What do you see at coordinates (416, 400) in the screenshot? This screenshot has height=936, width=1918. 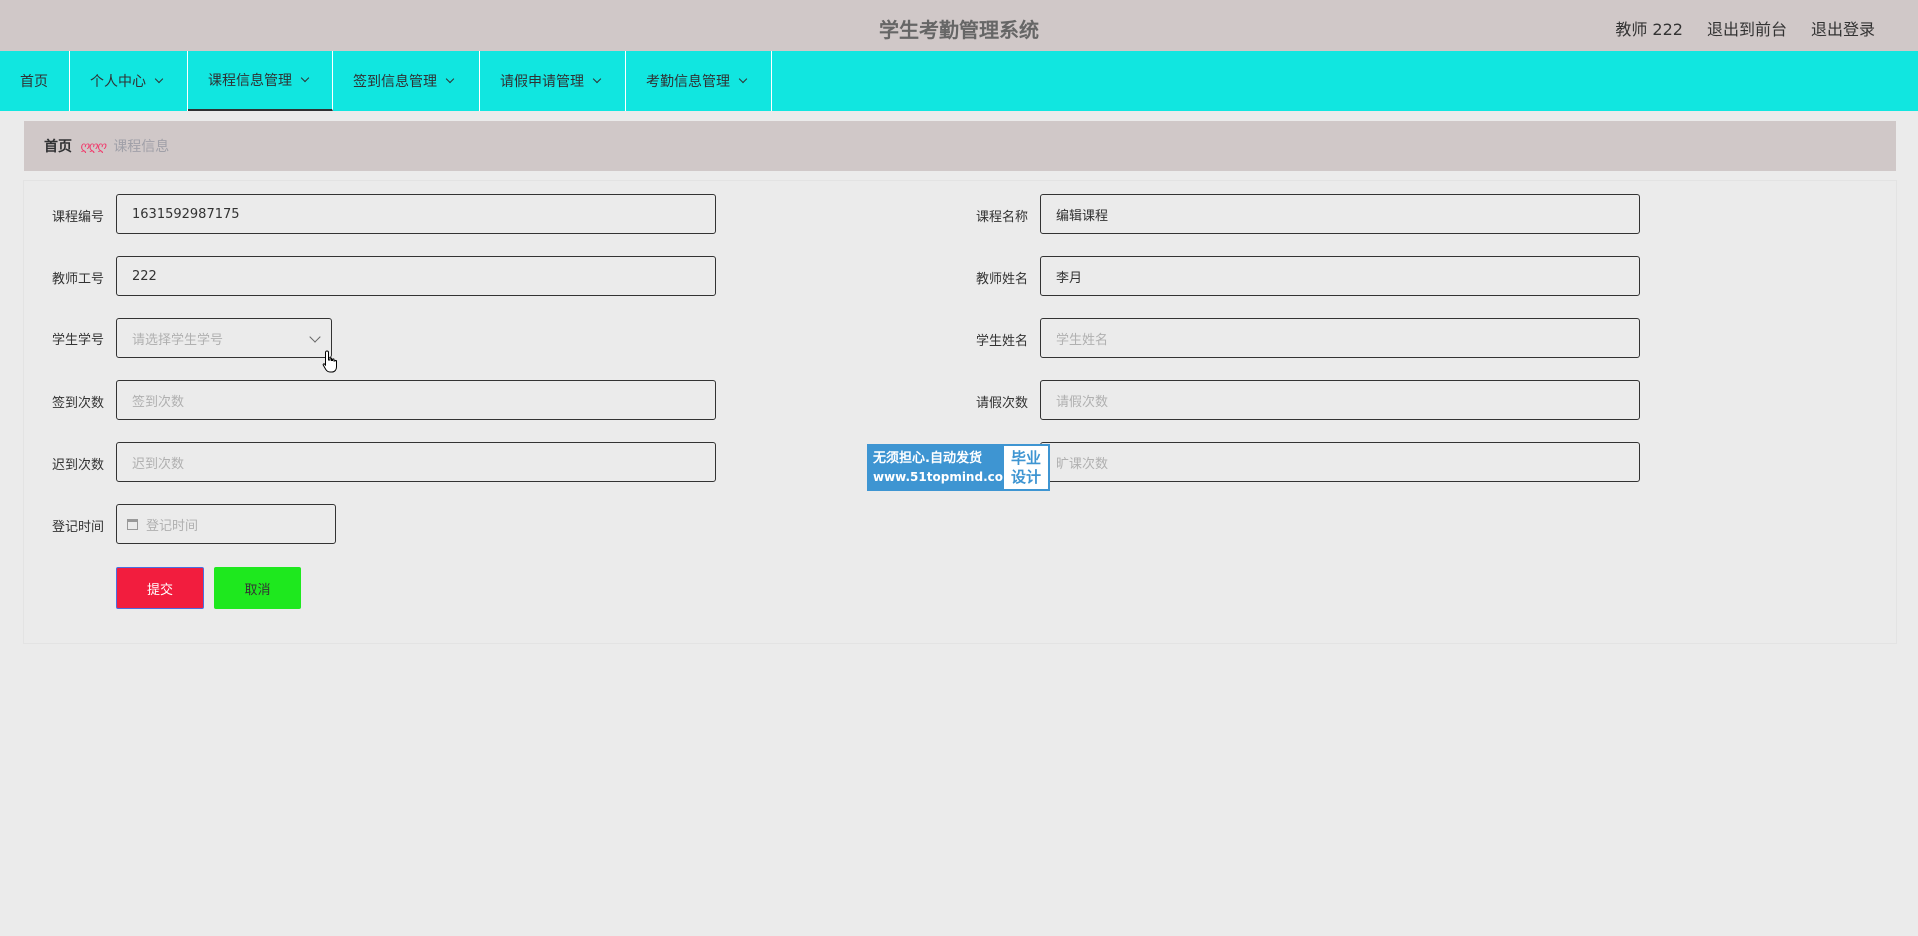 I see `signin-count-input: 签到次数` at bounding box center [416, 400].